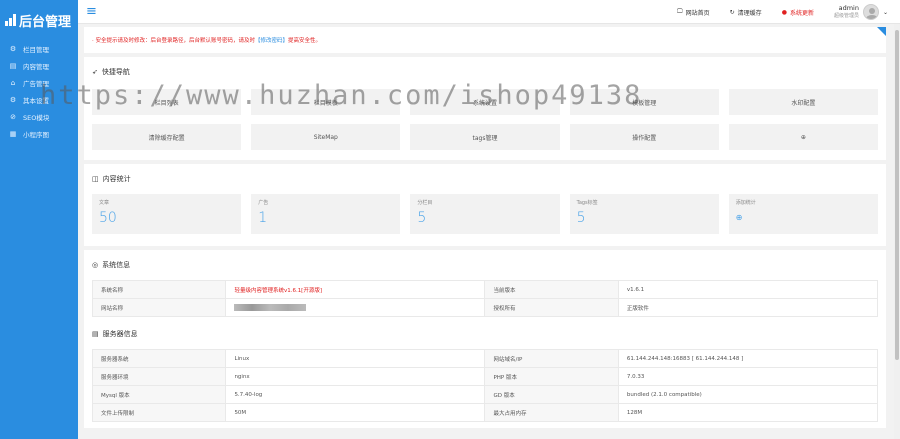 The image size is (900, 439). Describe the element at coordinates (116, 179) in the screenshot. I see `stats-title: 内容统计` at that location.